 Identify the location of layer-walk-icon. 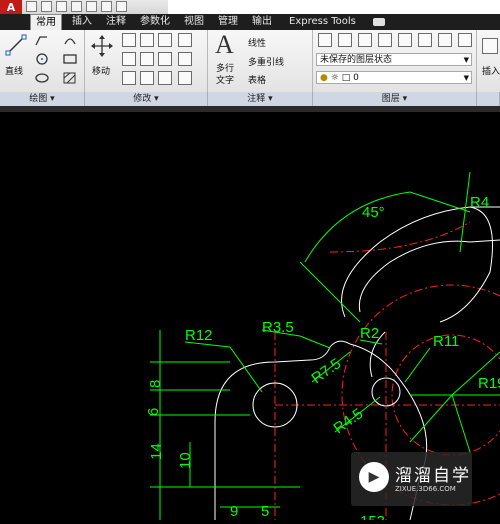
(465, 40).